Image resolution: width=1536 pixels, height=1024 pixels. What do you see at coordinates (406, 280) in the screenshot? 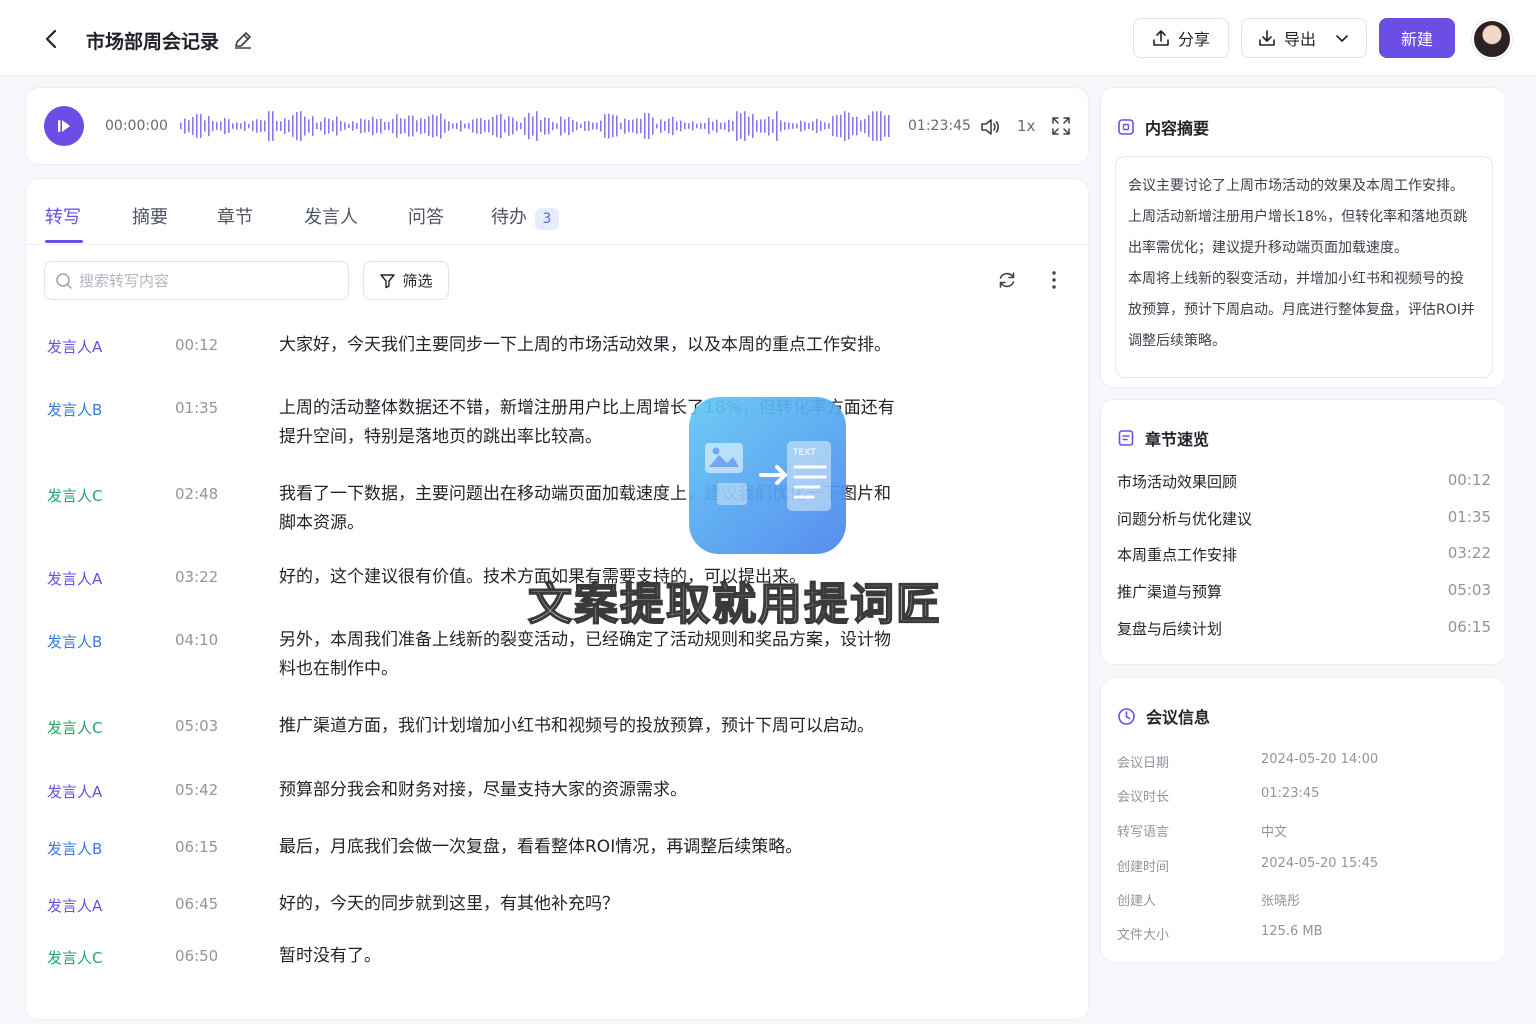
I see `filter-button: 筛选` at bounding box center [406, 280].